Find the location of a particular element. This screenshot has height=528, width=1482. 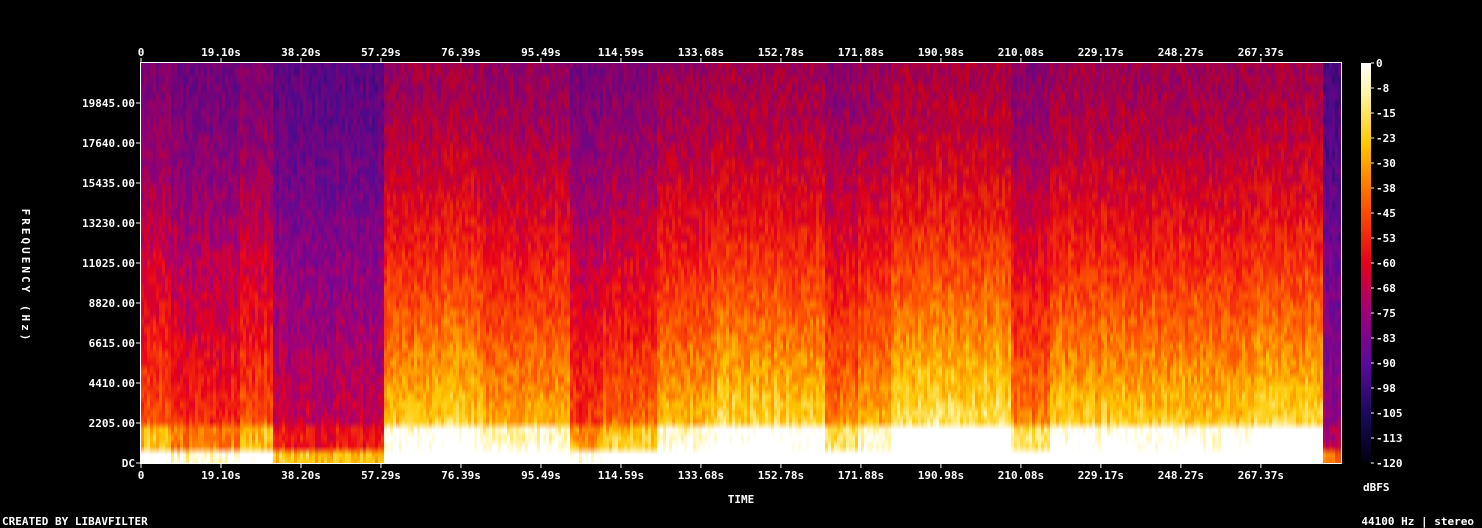

x-tick-label-top: 38.20s is located at coordinates (301, 52).